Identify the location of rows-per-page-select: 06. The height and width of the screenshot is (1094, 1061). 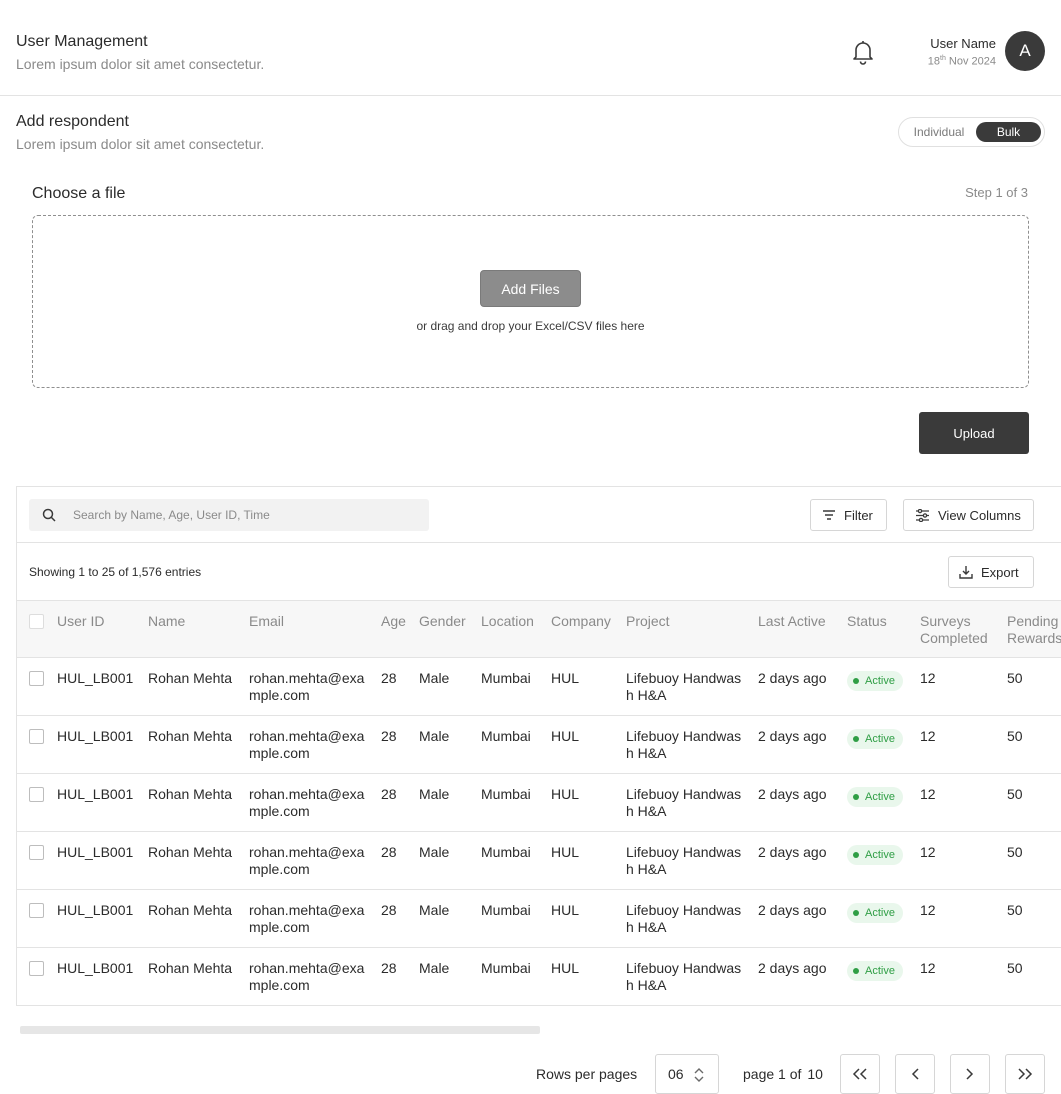
(687, 1074).